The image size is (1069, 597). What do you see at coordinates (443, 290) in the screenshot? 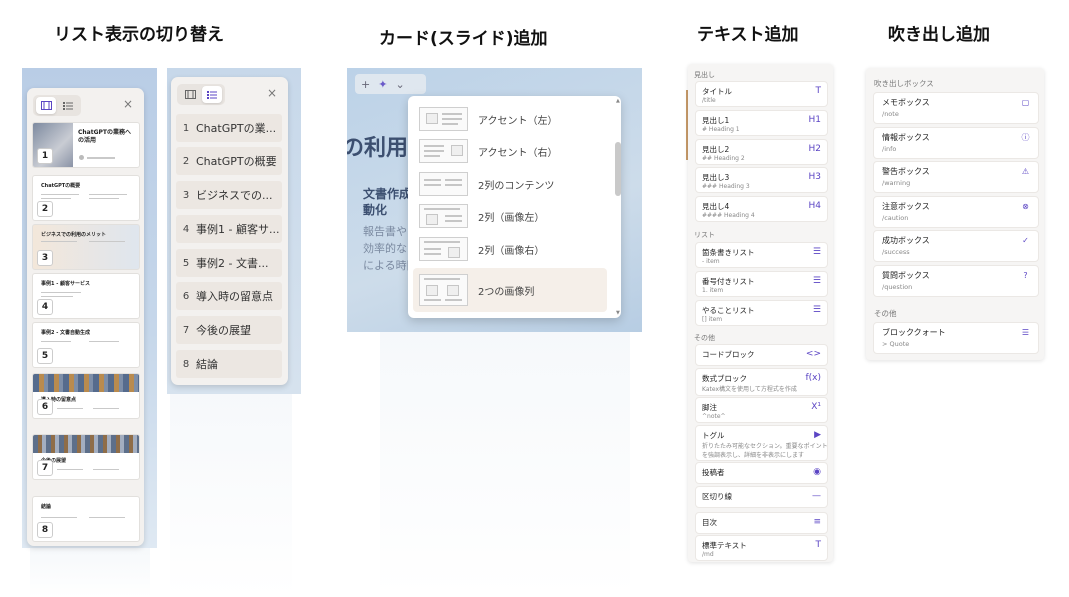
I see `layout-two-images-icon` at bounding box center [443, 290].